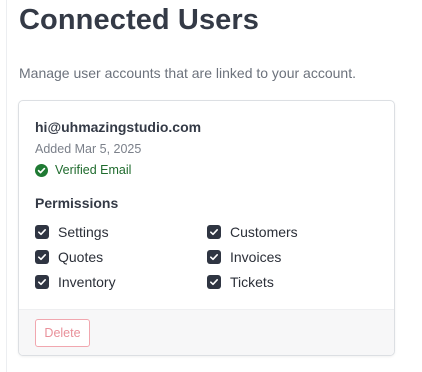  Describe the element at coordinates (62, 333) in the screenshot. I see `delete-button: Delete` at that location.